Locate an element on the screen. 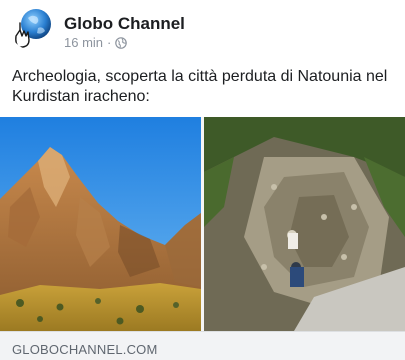 The width and height of the screenshot is (405, 360). globe-hand-logo-icon is located at coordinates (32, 28).